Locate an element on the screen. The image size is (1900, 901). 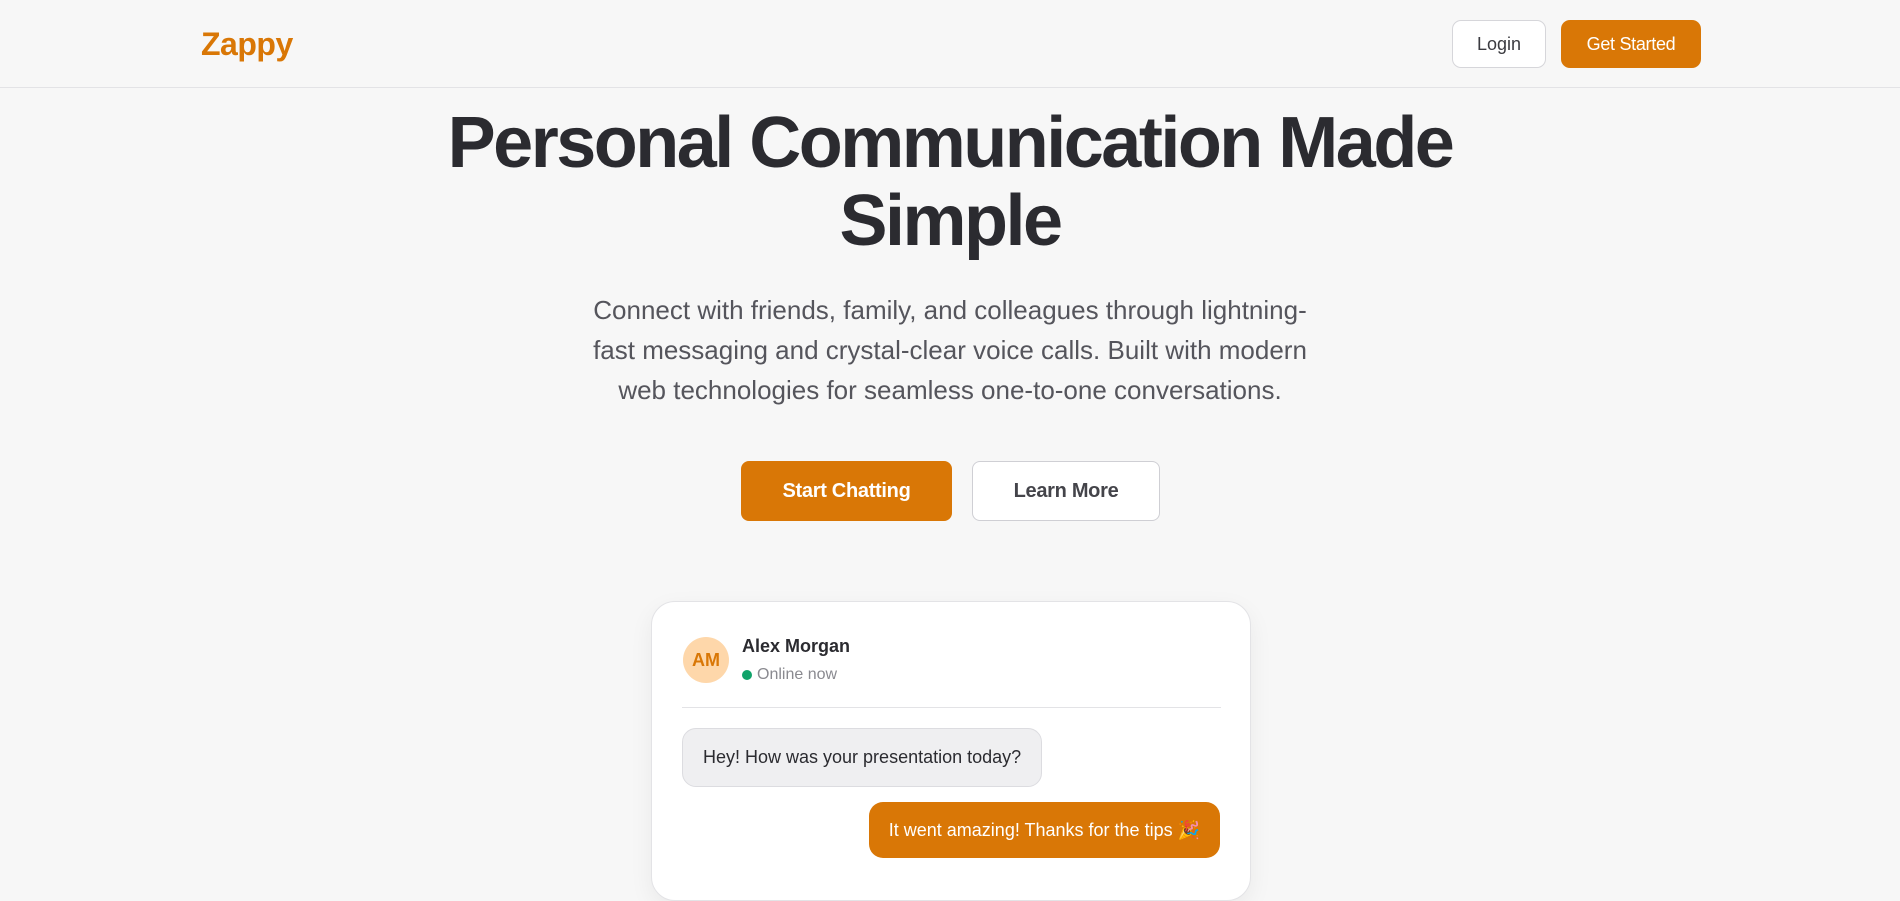
divider is located at coordinates (951, 707).